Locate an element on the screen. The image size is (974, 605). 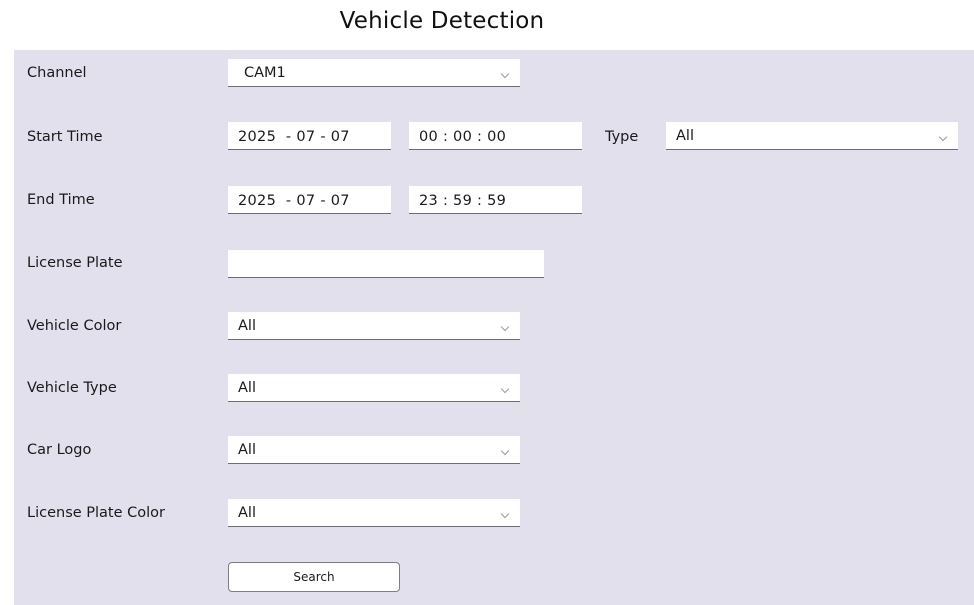
channel-label: Channel is located at coordinates (57, 73).